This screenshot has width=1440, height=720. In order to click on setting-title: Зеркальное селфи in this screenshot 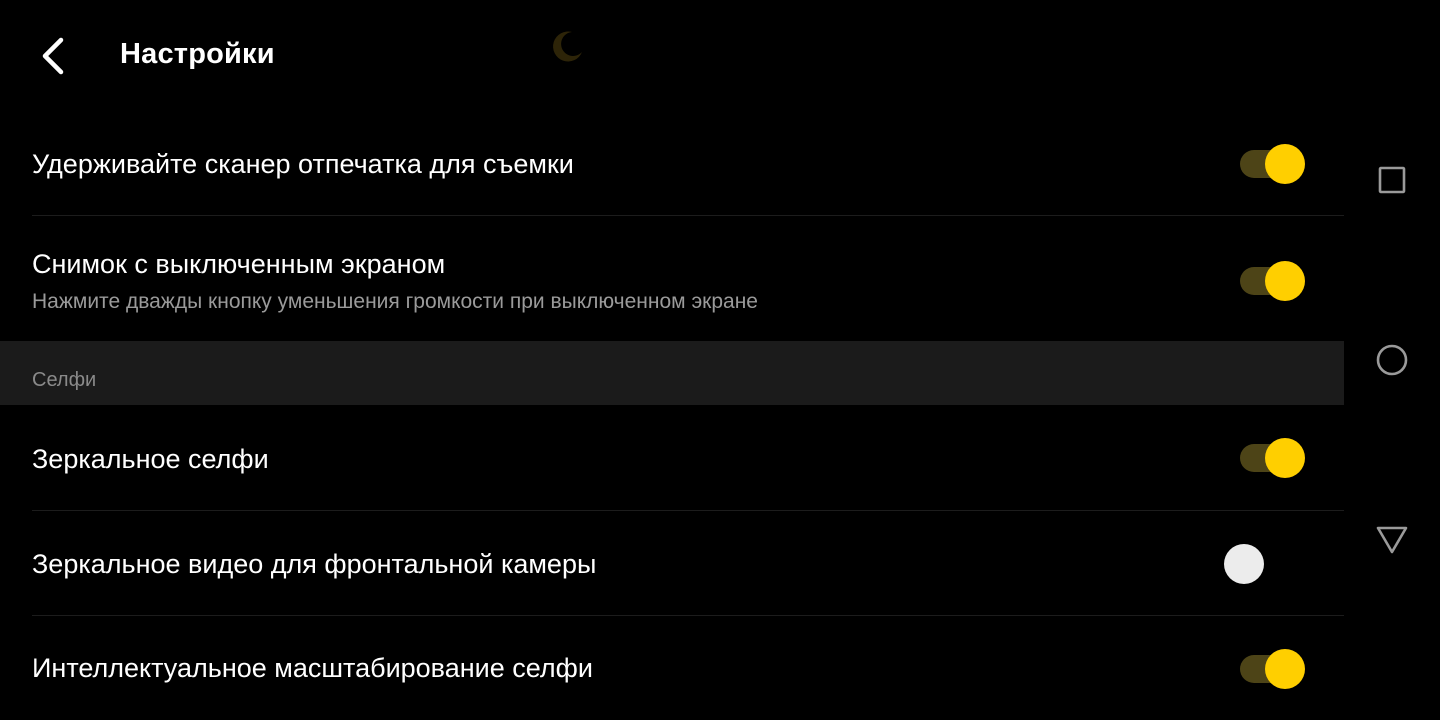, I will do `click(150, 459)`.